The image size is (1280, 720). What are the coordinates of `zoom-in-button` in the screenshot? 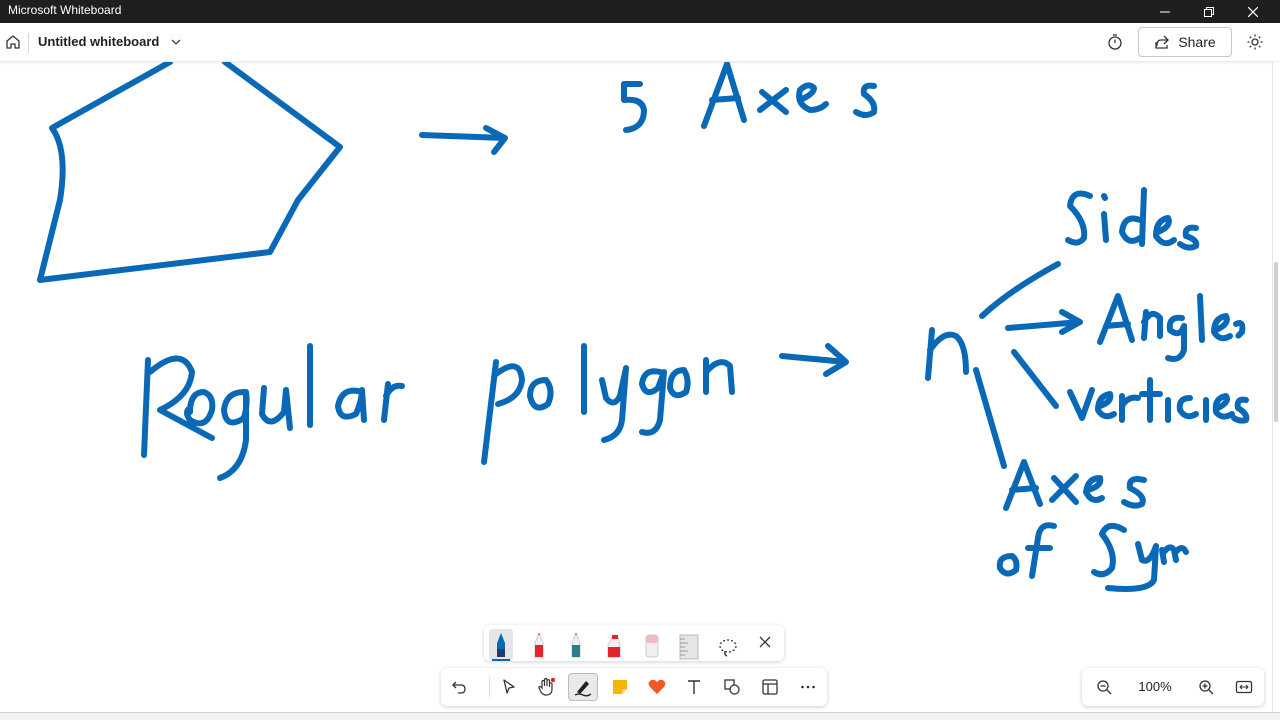 It's located at (1206, 687).